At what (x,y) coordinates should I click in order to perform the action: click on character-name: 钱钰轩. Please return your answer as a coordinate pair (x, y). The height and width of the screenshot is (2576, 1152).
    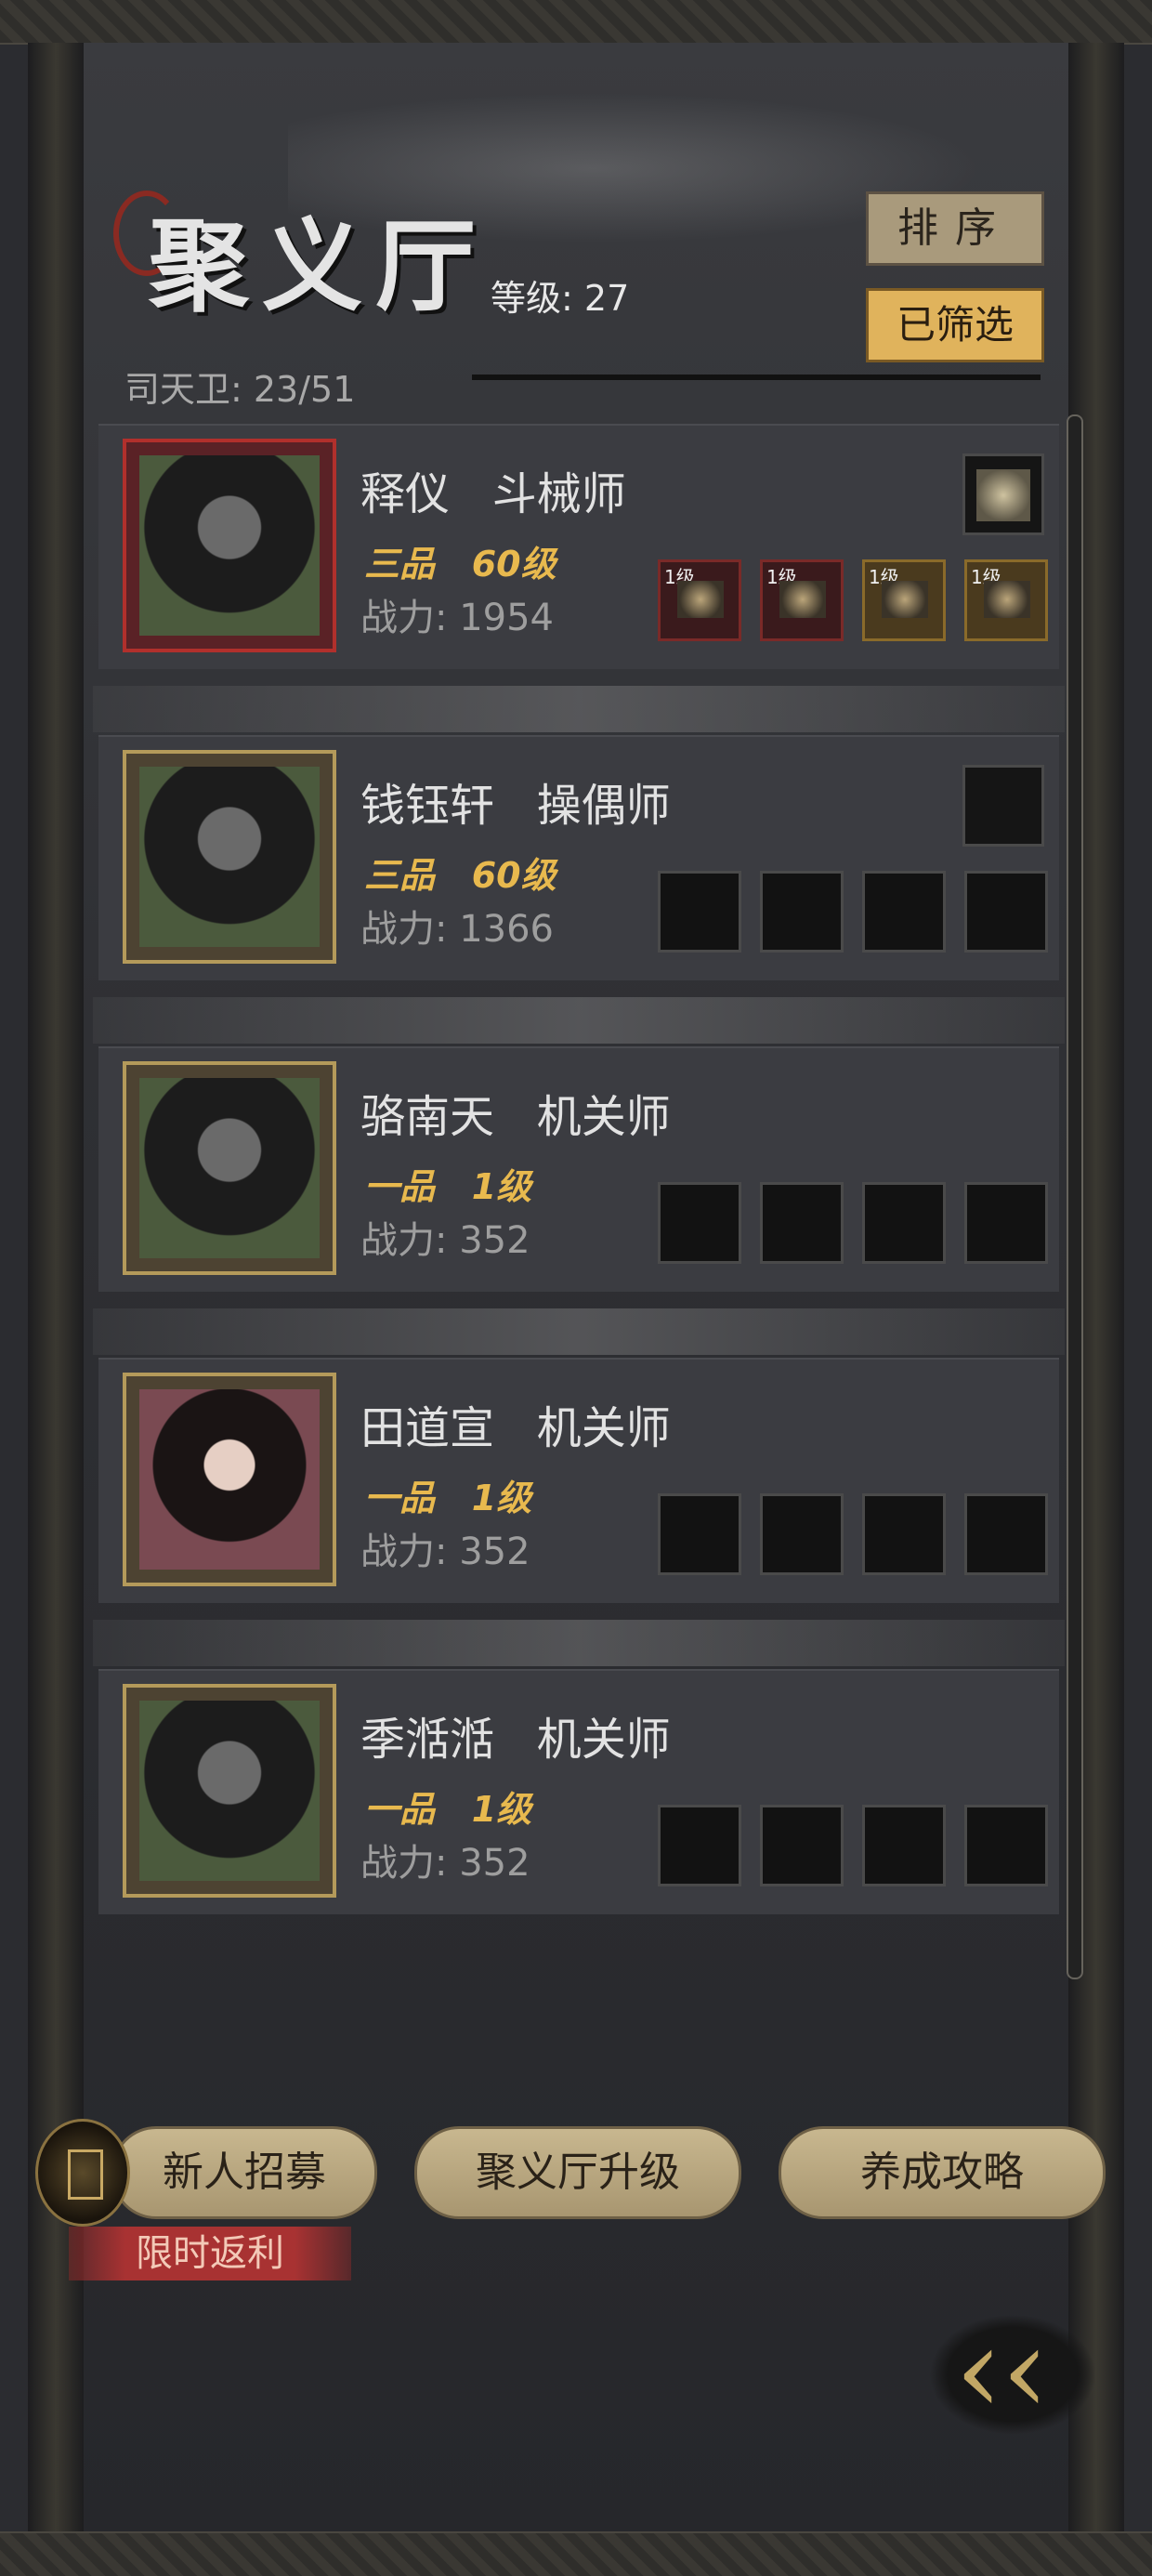
    Looking at the image, I should click on (427, 806).